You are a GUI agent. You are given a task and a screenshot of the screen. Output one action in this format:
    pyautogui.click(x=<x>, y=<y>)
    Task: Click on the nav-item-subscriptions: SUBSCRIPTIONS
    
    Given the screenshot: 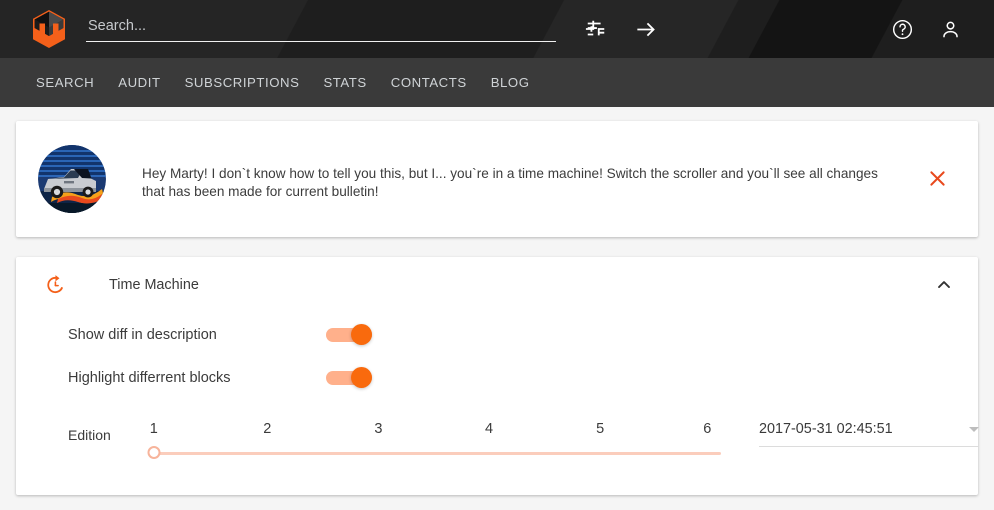 What is the action you would take?
    pyautogui.click(x=242, y=82)
    